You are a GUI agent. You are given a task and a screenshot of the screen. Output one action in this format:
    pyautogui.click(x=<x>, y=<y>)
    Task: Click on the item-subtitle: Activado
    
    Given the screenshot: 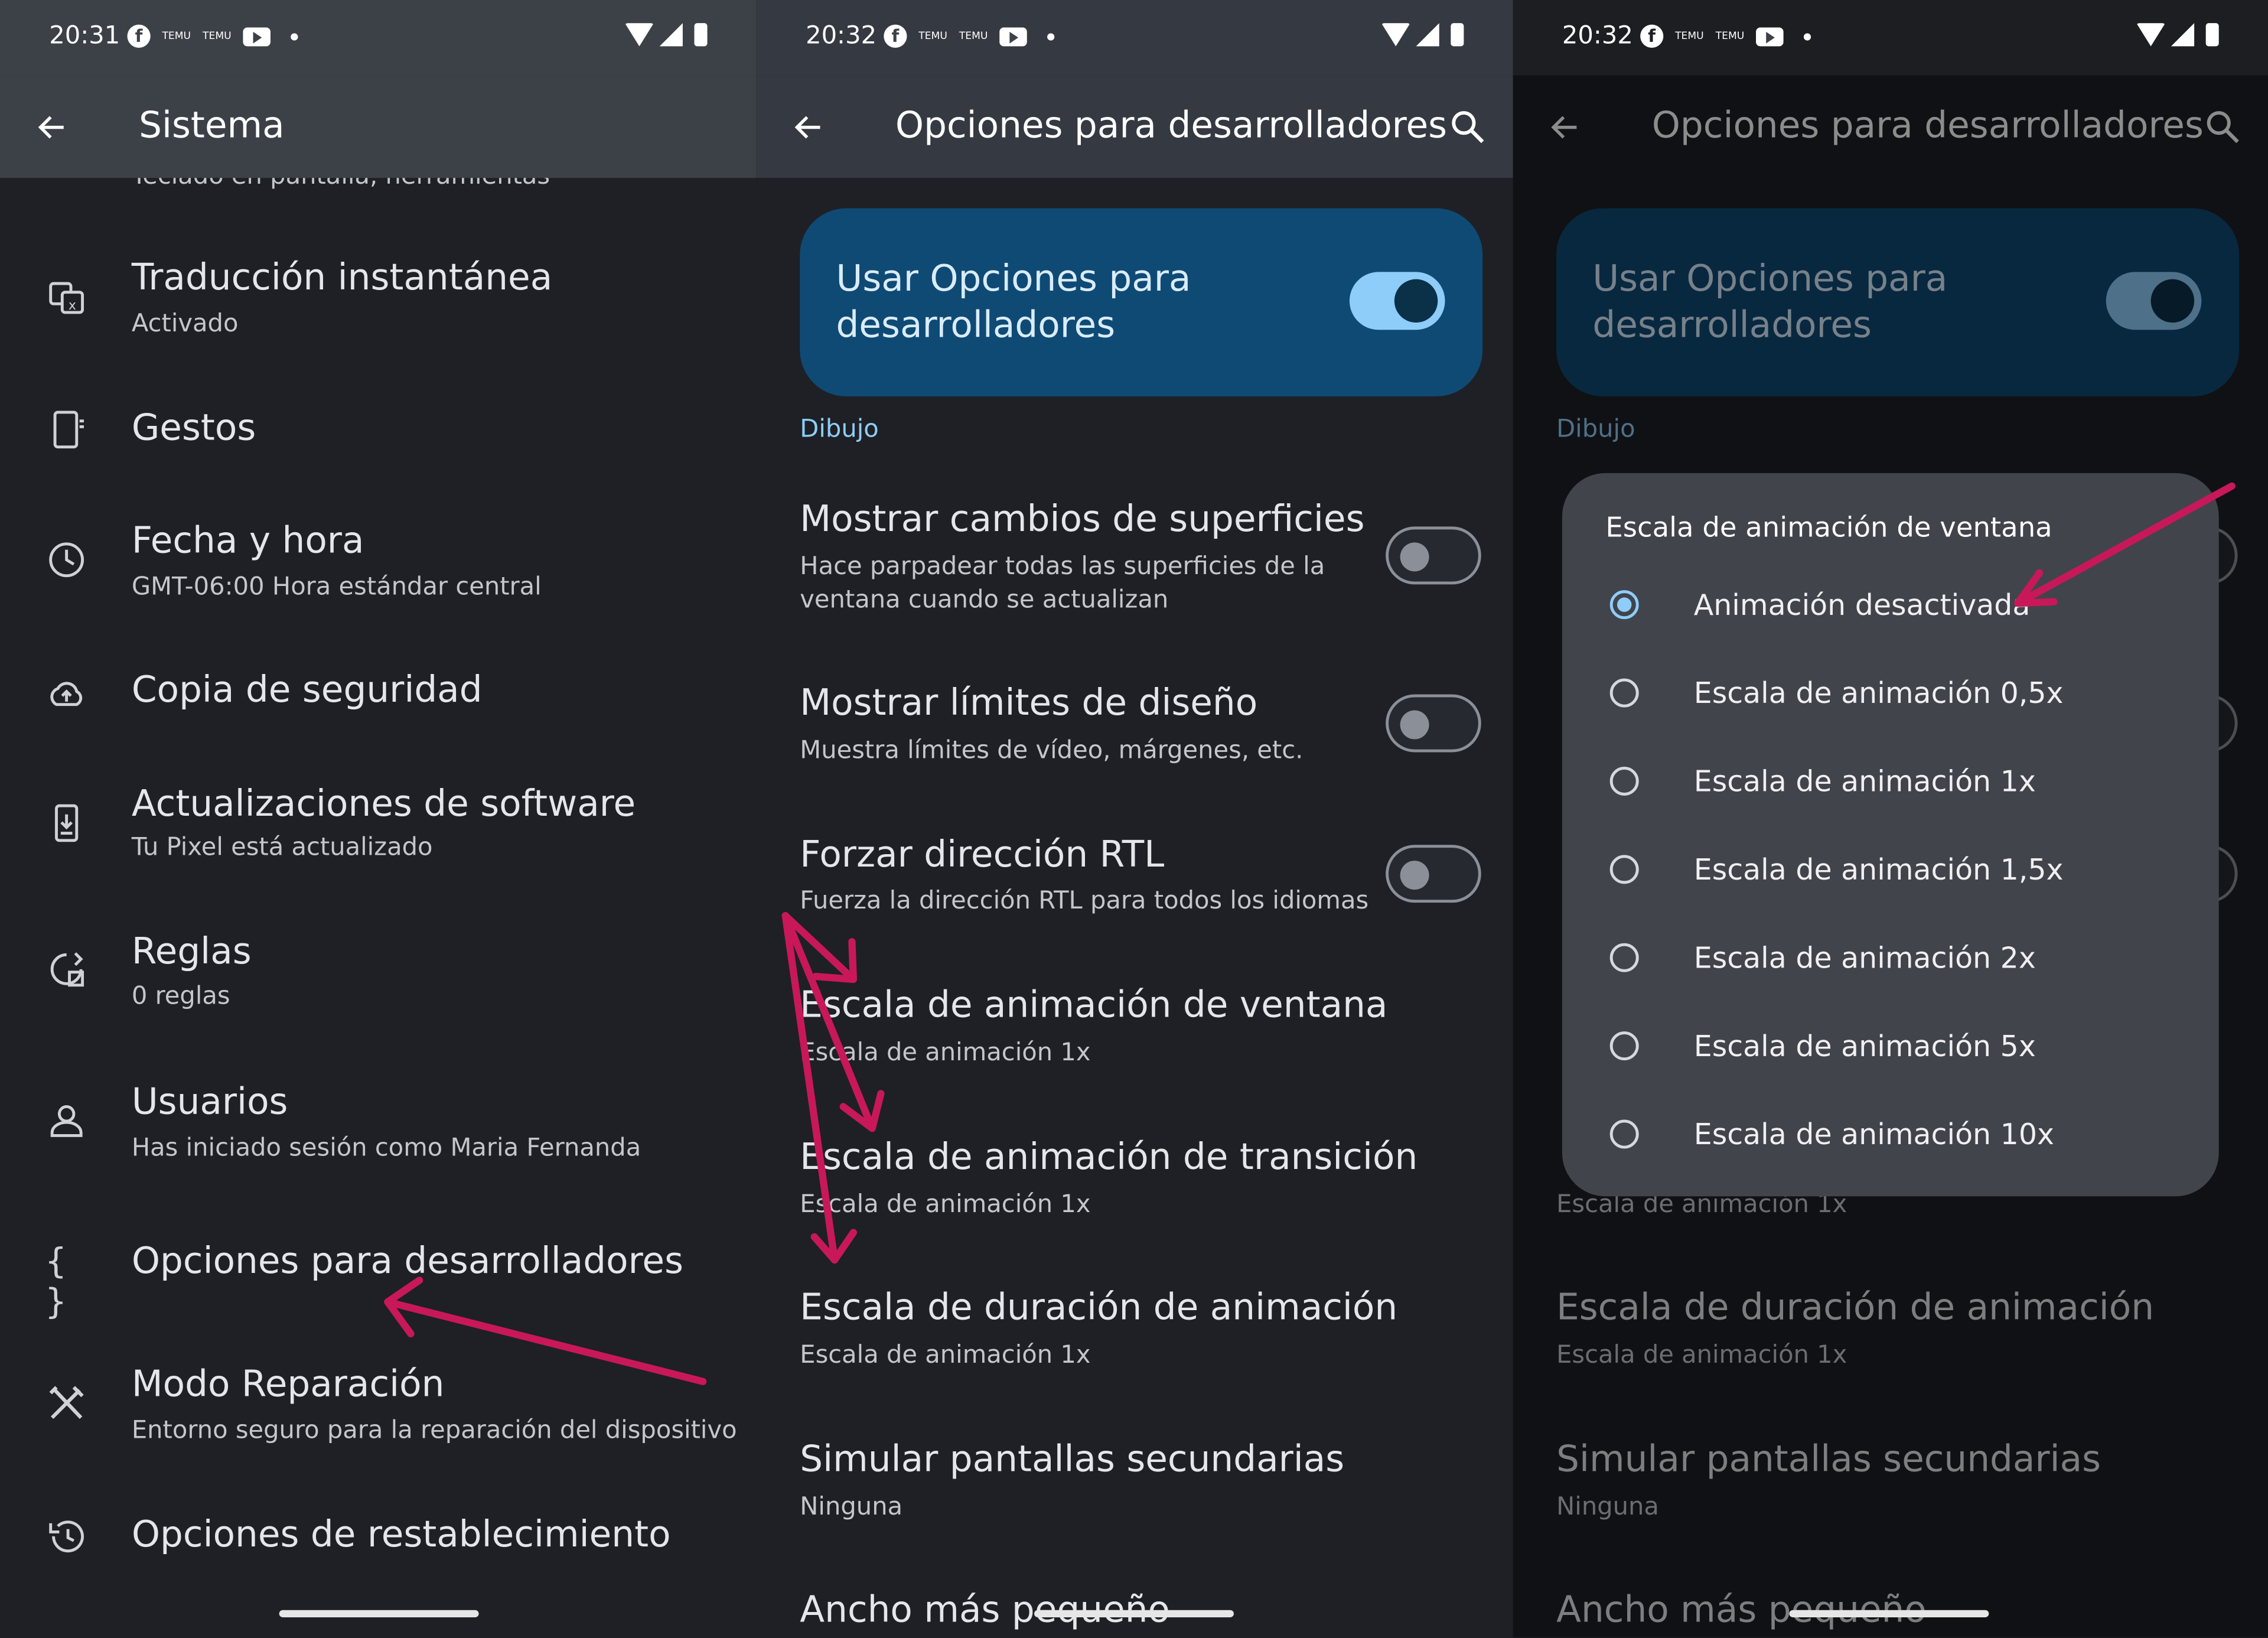 What is the action you would take?
    pyautogui.click(x=185, y=324)
    